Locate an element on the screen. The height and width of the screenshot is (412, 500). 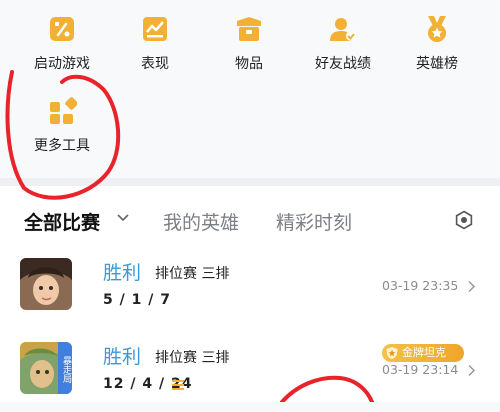
match-tag: 暴走局 is located at coordinates (65, 368).